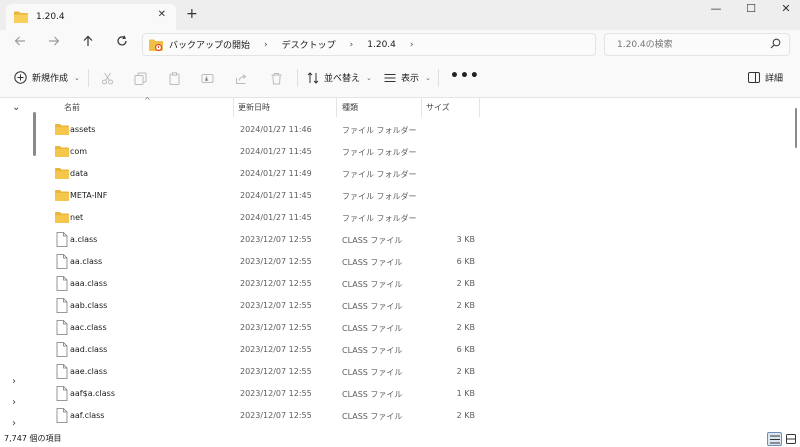 Image resolution: width=800 pixels, height=447 pixels. What do you see at coordinates (86, 261) in the screenshot?
I see `file-name: aa.class` at bounding box center [86, 261].